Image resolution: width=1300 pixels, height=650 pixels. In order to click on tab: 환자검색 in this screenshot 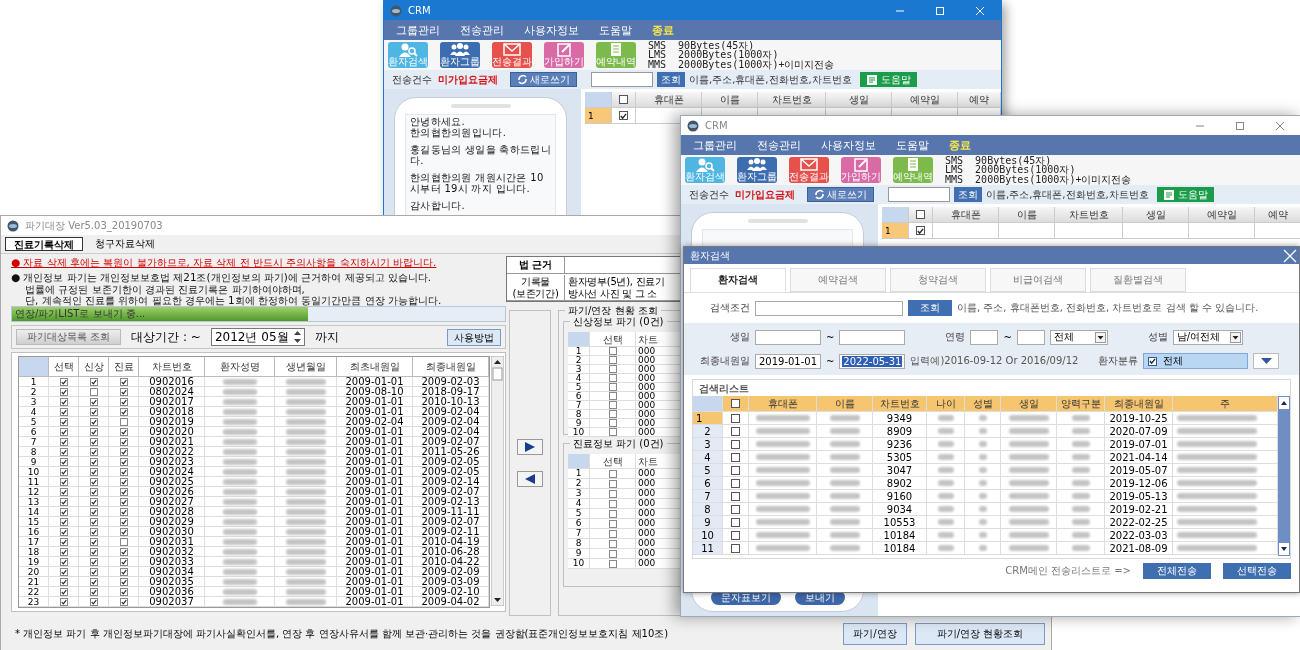, I will do `click(738, 280)`.